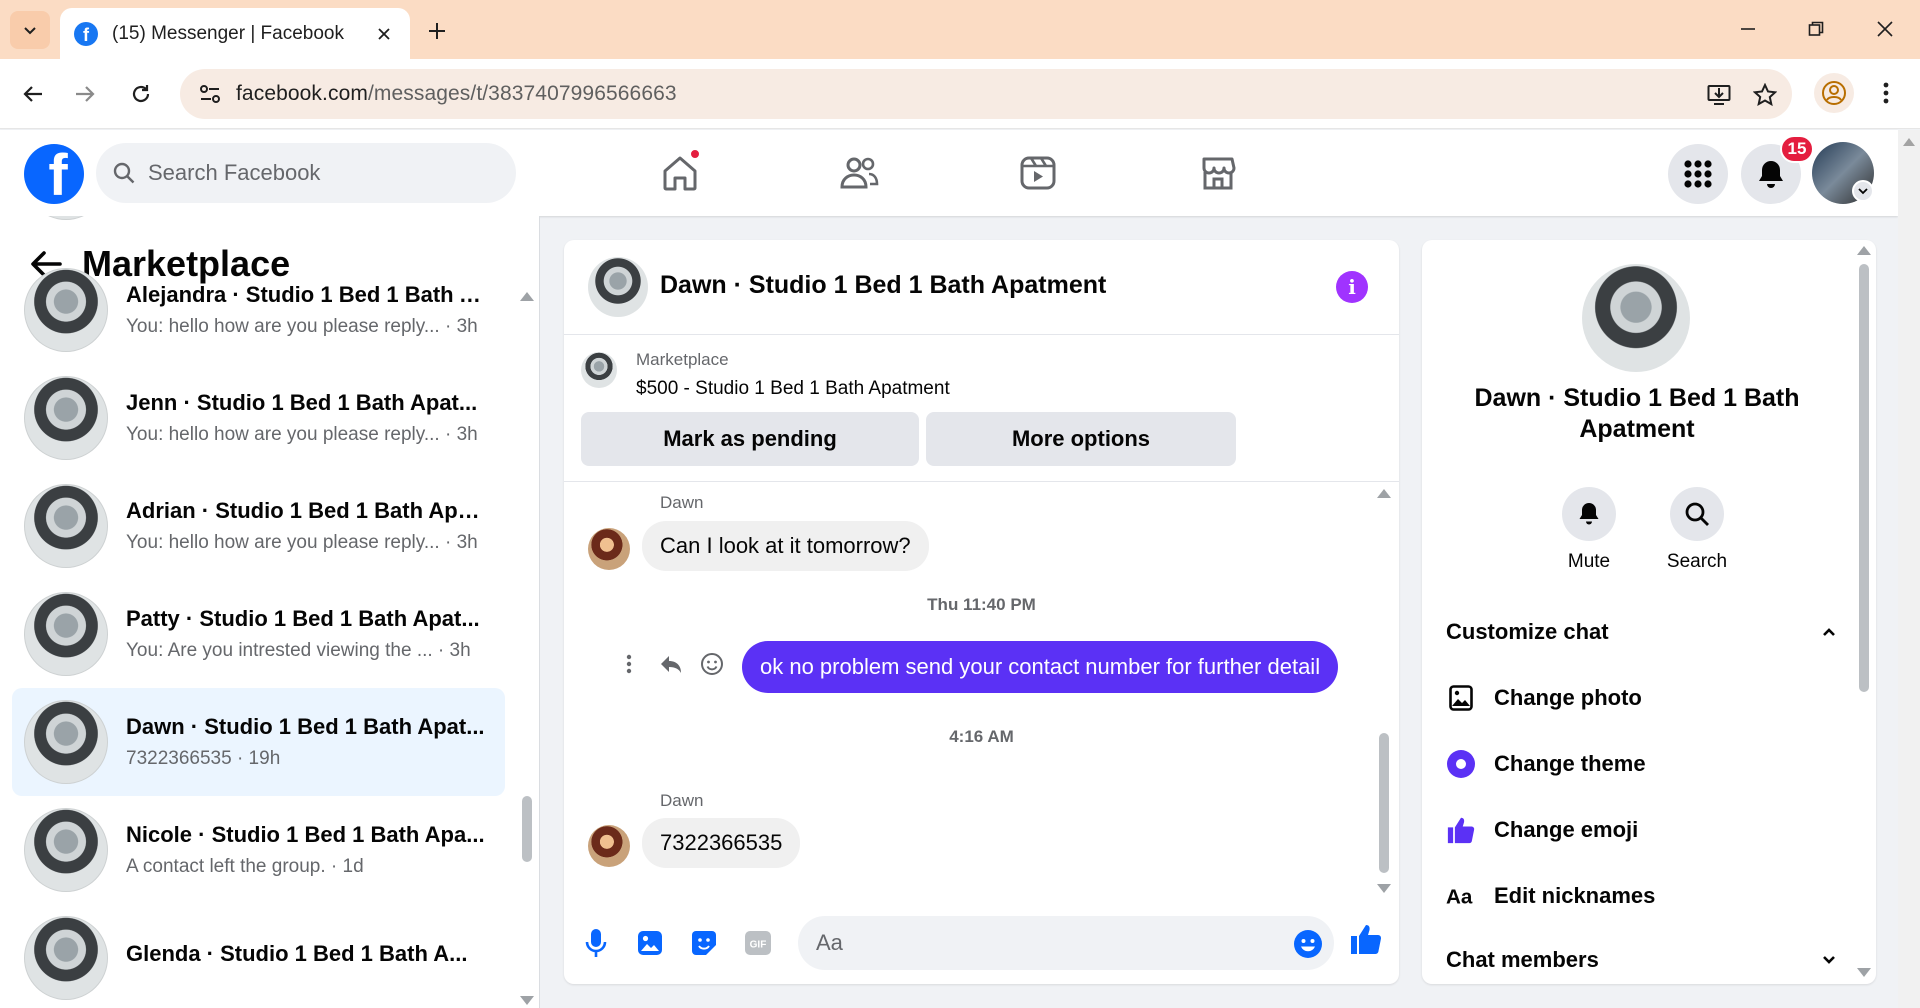 The height and width of the screenshot is (1008, 1920). What do you see at coordinates (235, 33) in the screenshot?
I see `browser-tab: f (15) Messenger | Facebook` at bounding box center [235, 33].